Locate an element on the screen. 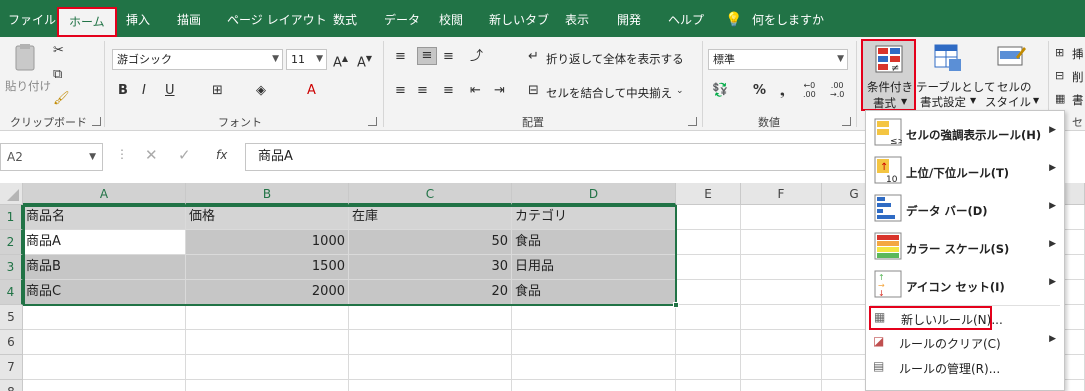 Image resolution: width=1085 pixels, height=391 pixels. cell-styles-button: セルの is located at coordinates (1014, 87).